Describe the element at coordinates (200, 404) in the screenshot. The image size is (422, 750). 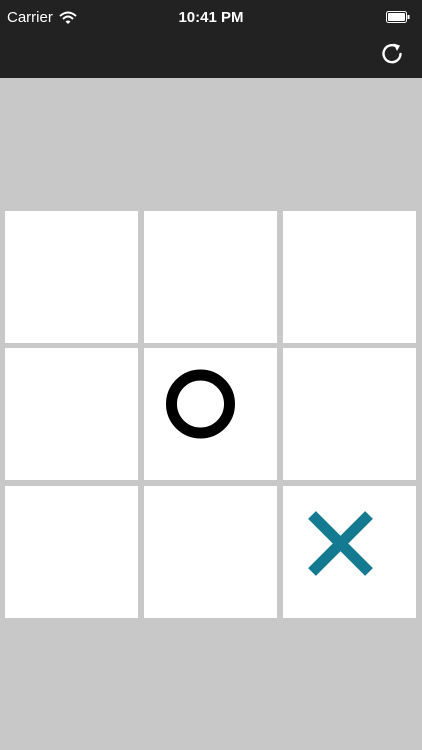
I see `o-mark` at that location.